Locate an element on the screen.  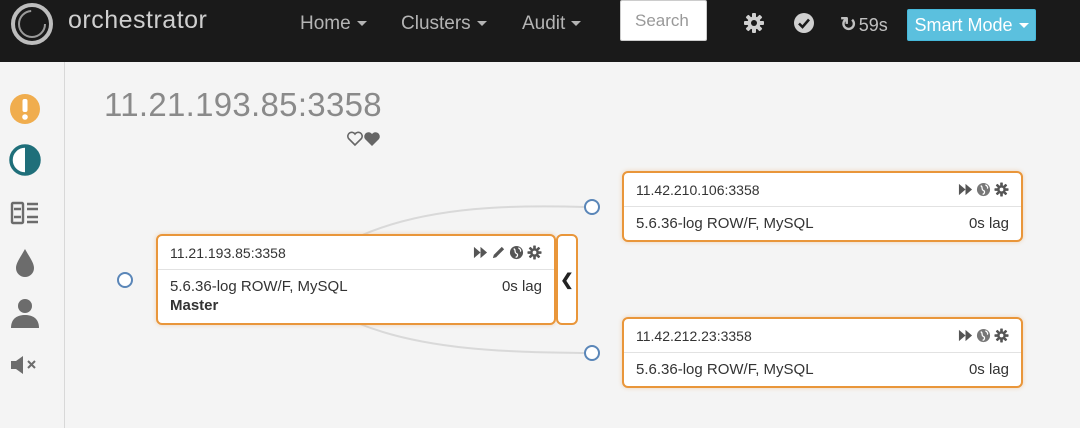
replica-1-connector-dot is located at coordinates (592, 207).